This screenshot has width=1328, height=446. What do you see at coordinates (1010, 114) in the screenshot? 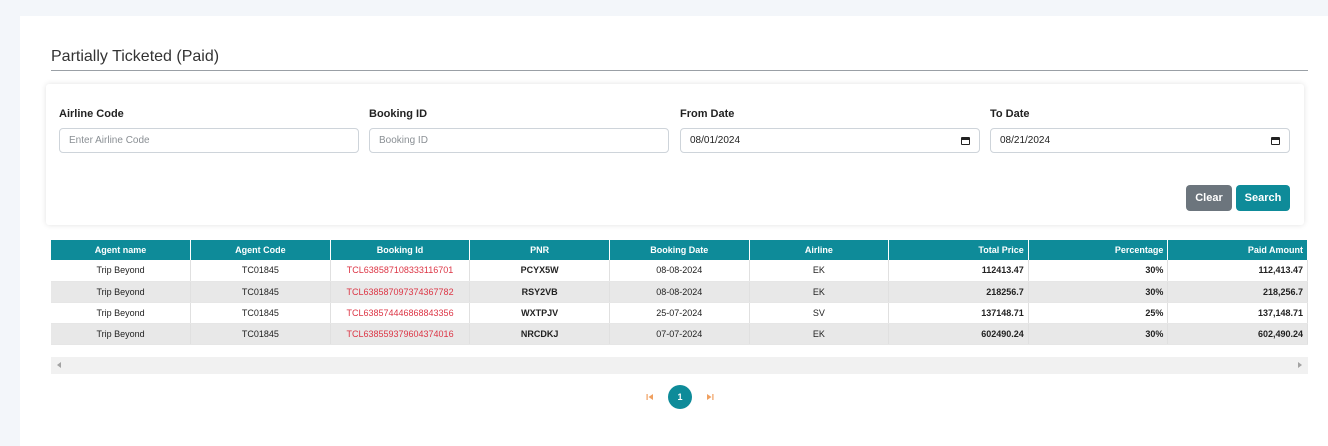
I see `to-date-label: To Date` at bounding box center [1010, 114].